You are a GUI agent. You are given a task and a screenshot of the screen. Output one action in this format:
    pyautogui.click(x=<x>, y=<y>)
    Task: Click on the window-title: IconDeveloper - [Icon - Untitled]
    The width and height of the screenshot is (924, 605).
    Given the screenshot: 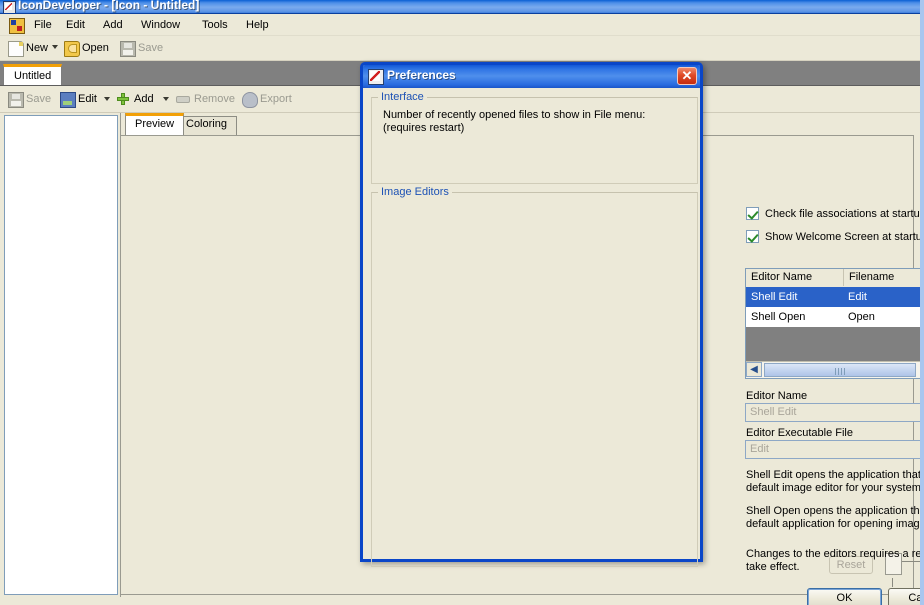 What is the action you would take?
    pyautogui.click(x=109, y=6)
    